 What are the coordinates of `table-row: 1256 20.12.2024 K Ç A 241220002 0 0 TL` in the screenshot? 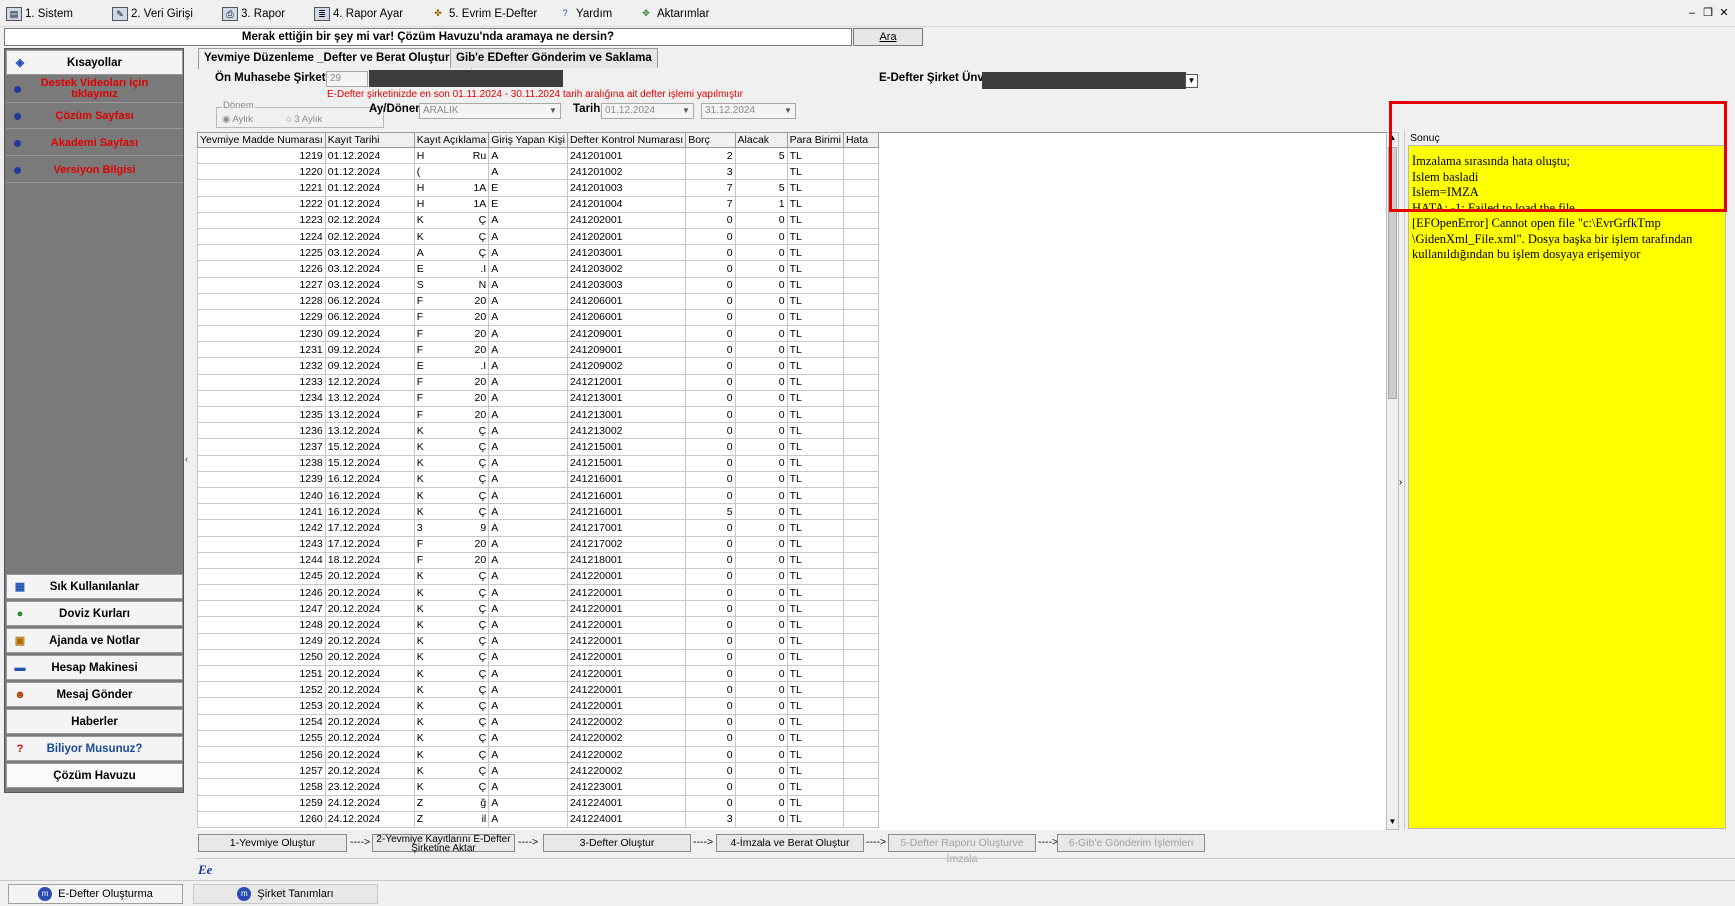 It's located at (538, 754).